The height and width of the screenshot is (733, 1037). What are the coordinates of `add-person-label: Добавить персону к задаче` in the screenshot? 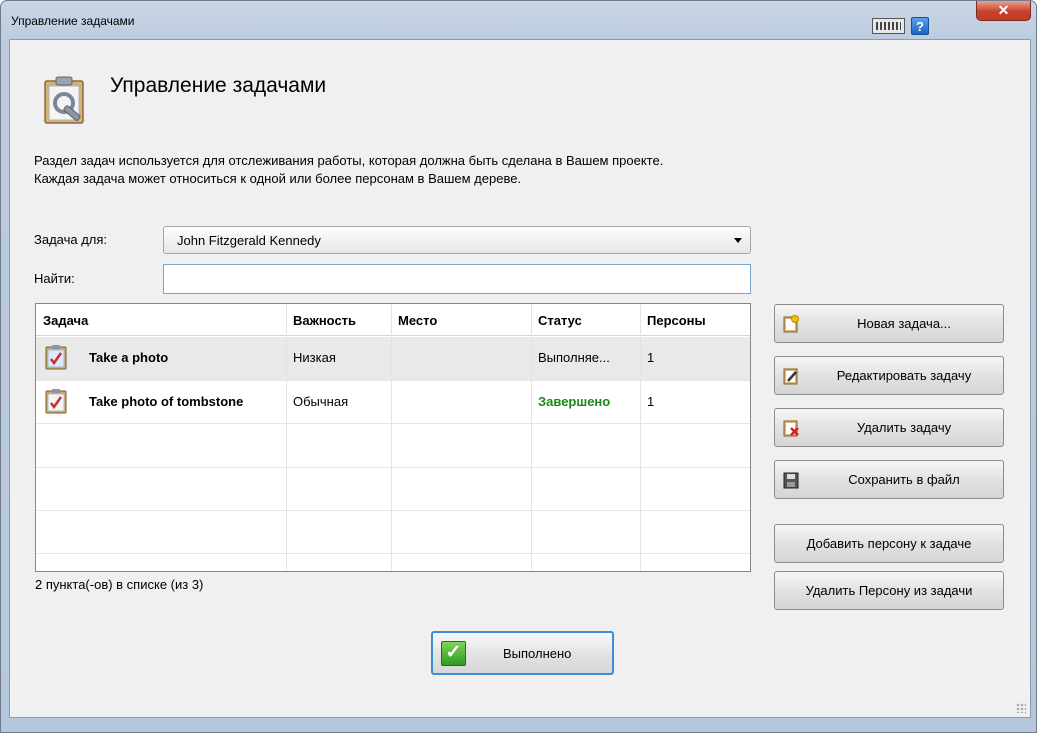 It's located at (889, 543).